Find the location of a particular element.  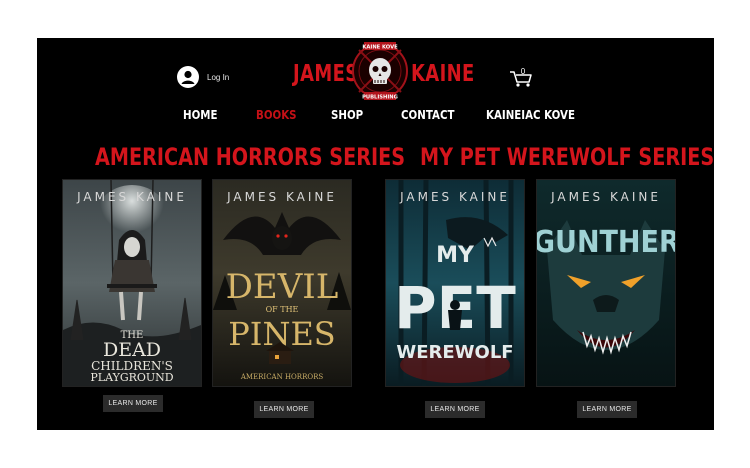

publisher-skull-logo: KAINE KOVE PUBLISHING is located at coordinates (380, 71).